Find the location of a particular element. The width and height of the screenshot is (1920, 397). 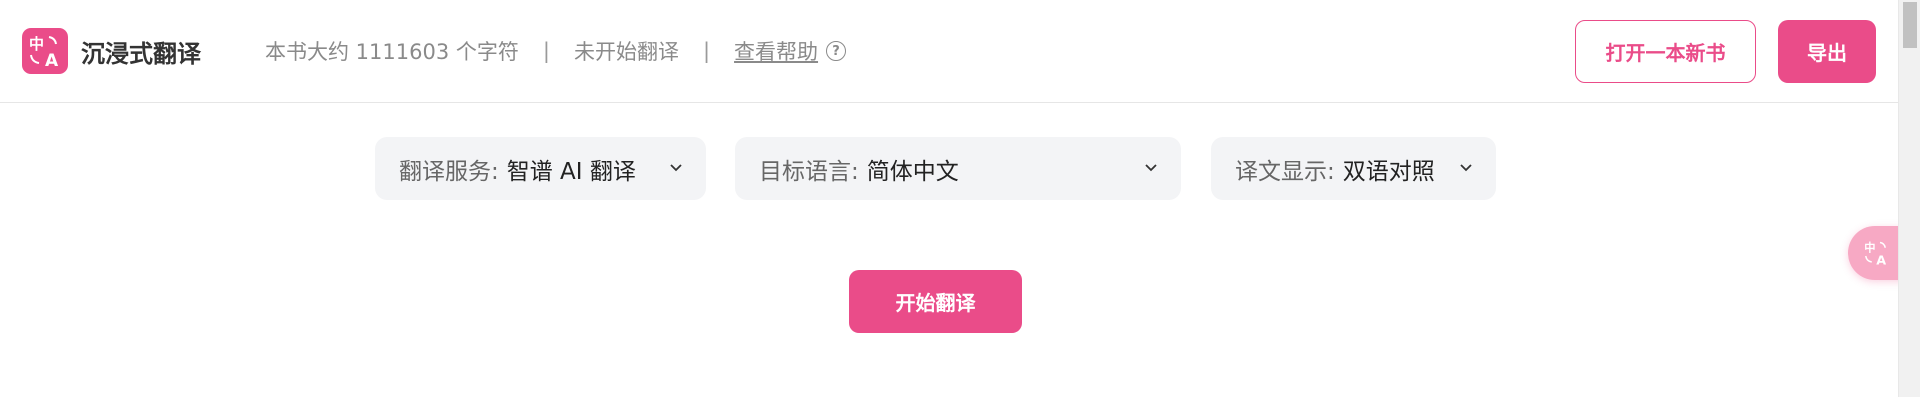

translation-display-select: 译文显示: 双语对照 is located at coordinates (1353, 168).